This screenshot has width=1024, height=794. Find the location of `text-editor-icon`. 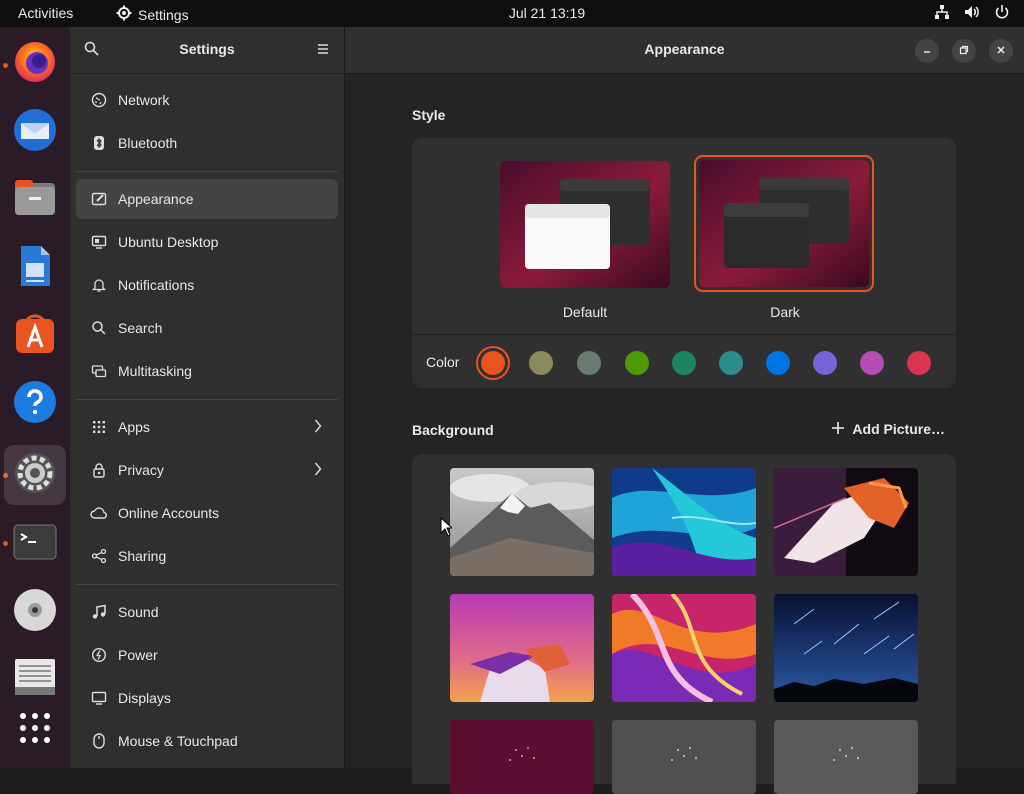

text-editor-icon is located at coordinates (35, 678).